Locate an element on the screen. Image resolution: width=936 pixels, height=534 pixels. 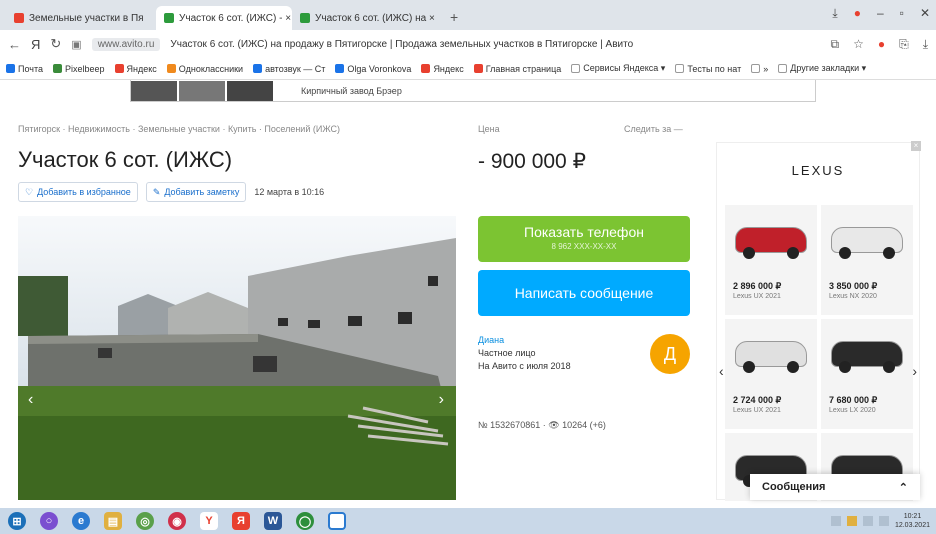
bookmark-item: Главная страница is located at coordinates (517, 69).